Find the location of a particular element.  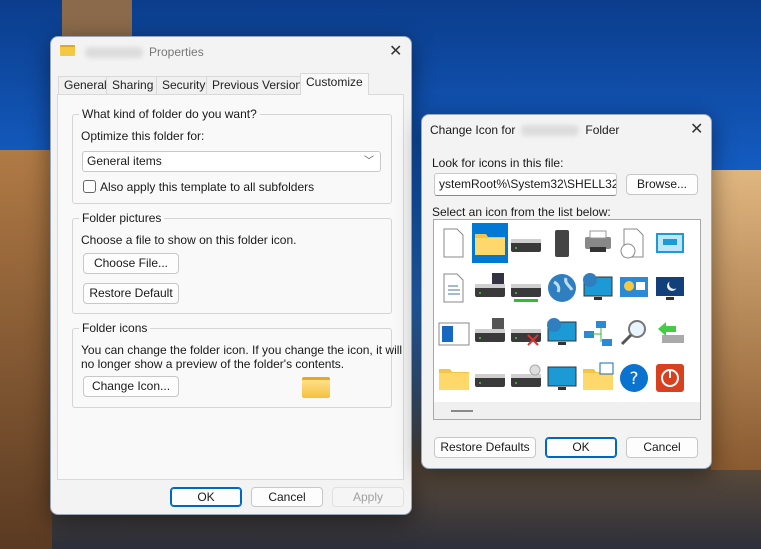

optimize-value: General items is located at coordinates (124, 161).